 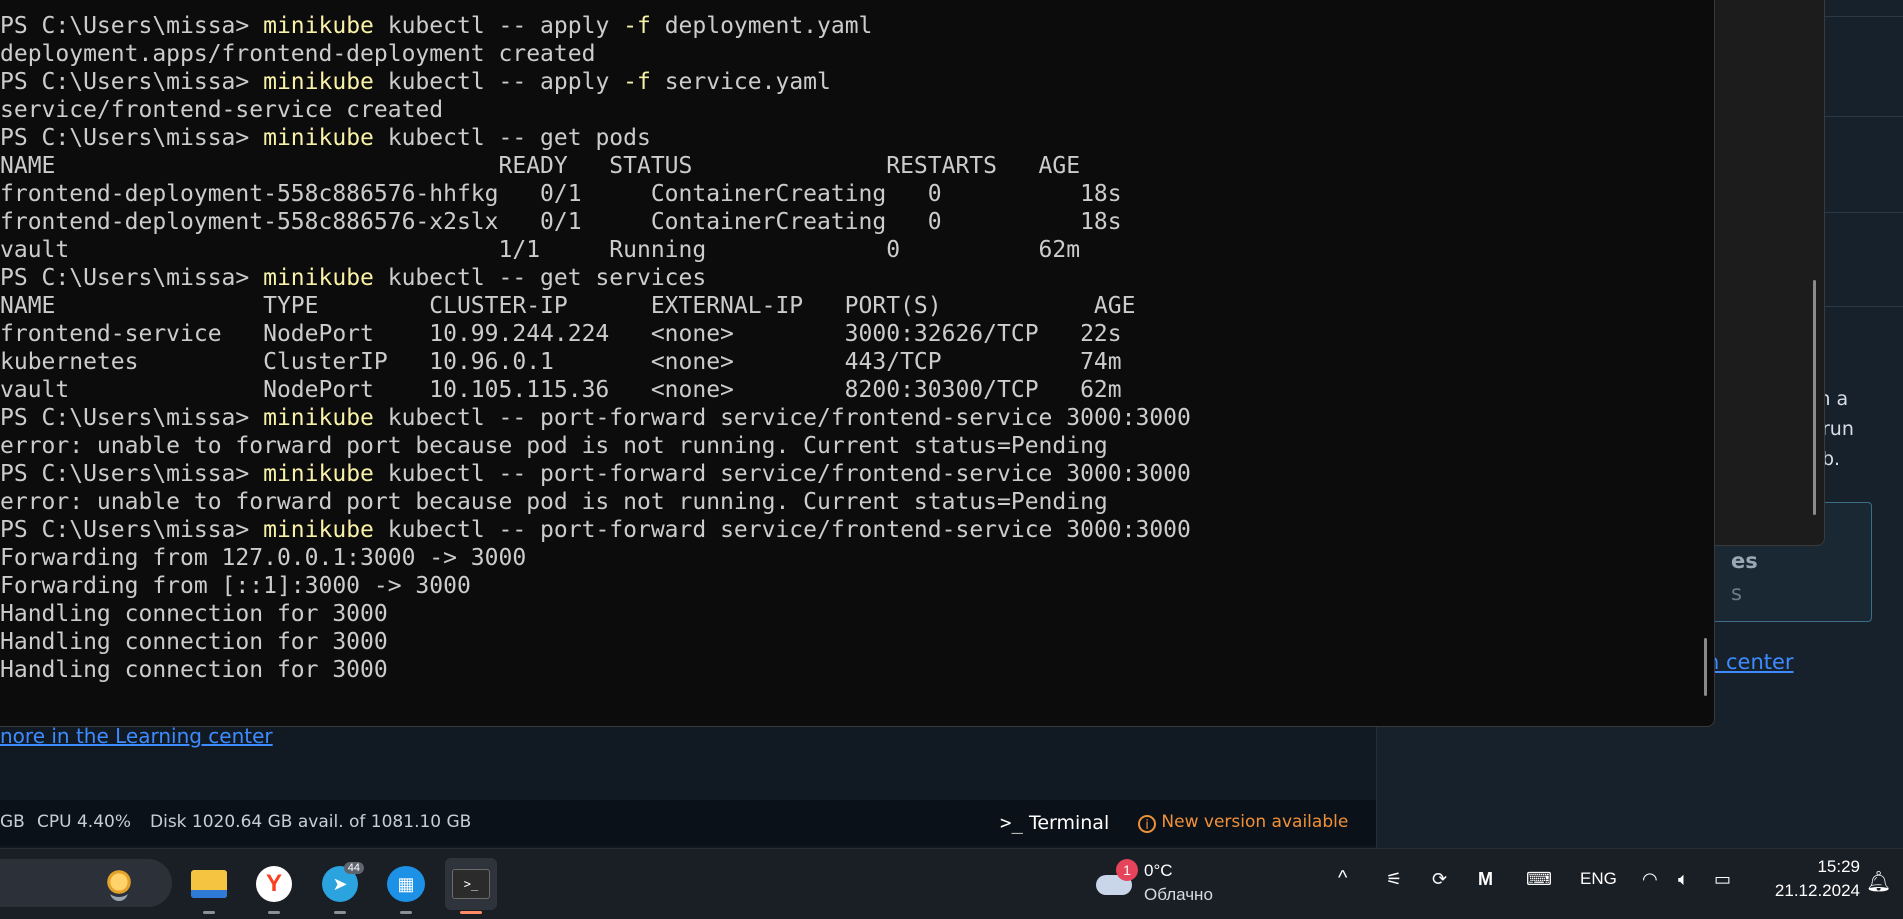 What do you see at coordinates (540, 278) in the screenshot?
I see `terminal-text: kubectl -- get services` at bounding box center [540, 278].